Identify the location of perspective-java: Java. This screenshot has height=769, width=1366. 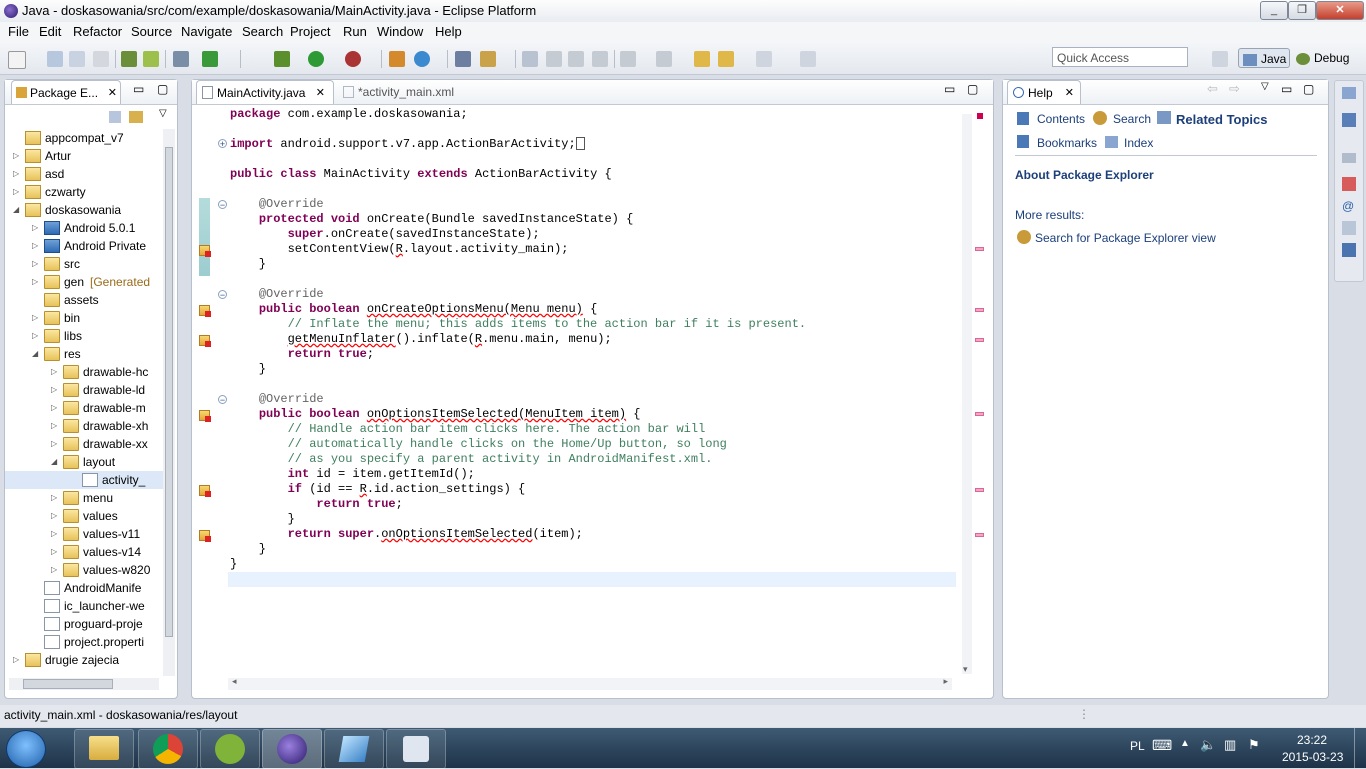
(1264, 58).